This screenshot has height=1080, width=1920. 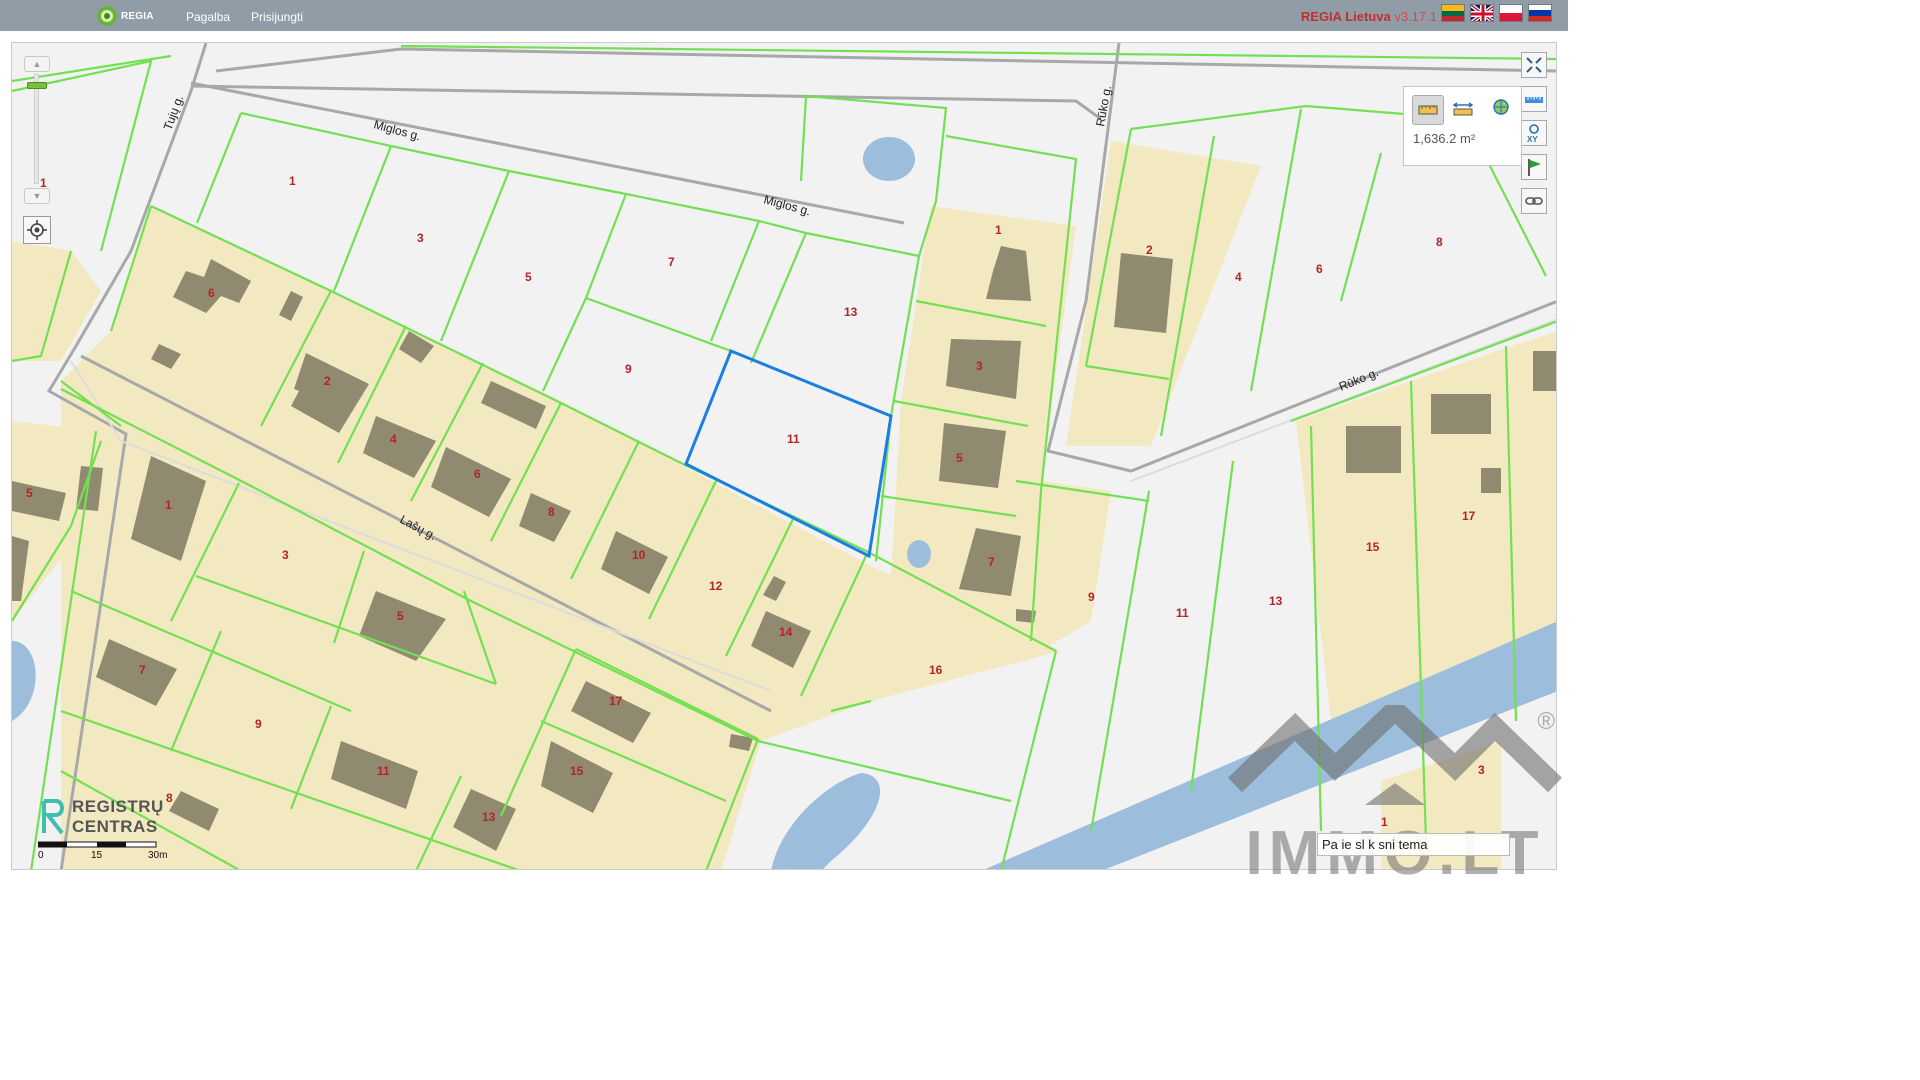 I want to click on scale-bar-graphic, so click(x=97, y=844).